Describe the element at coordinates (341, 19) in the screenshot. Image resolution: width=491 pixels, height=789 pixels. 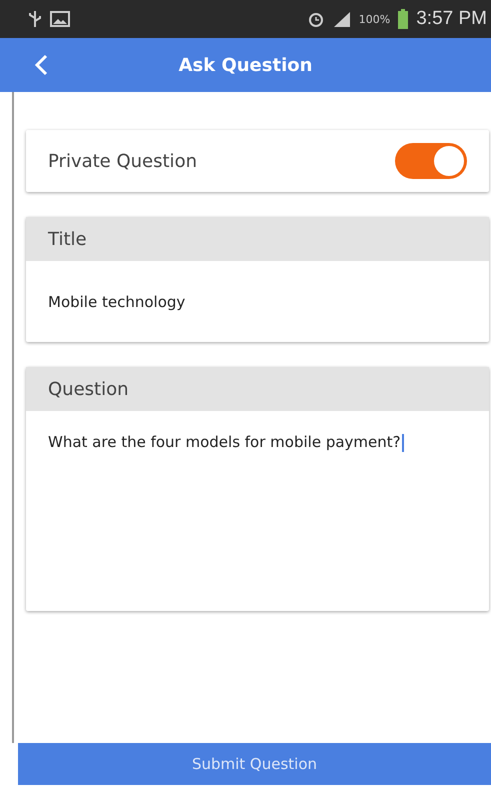
I see `signal-icon` at that location.